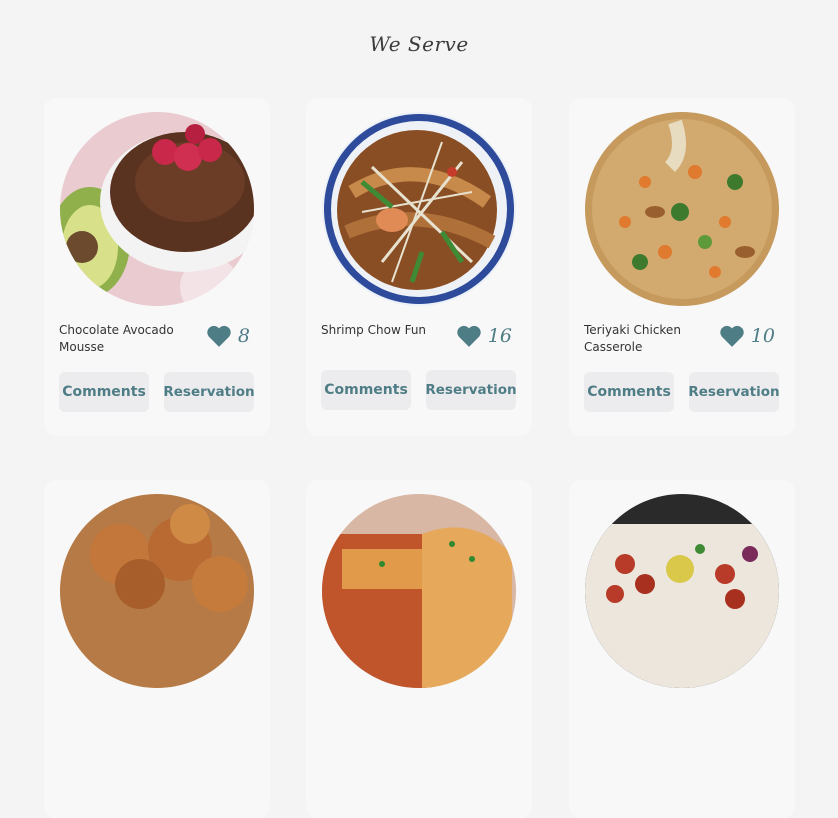 The width and height of the screenshot is (838, 818). Describe the element at coordinates (747, 336) in the screenshot. I see `like-counter: 10` at that location.